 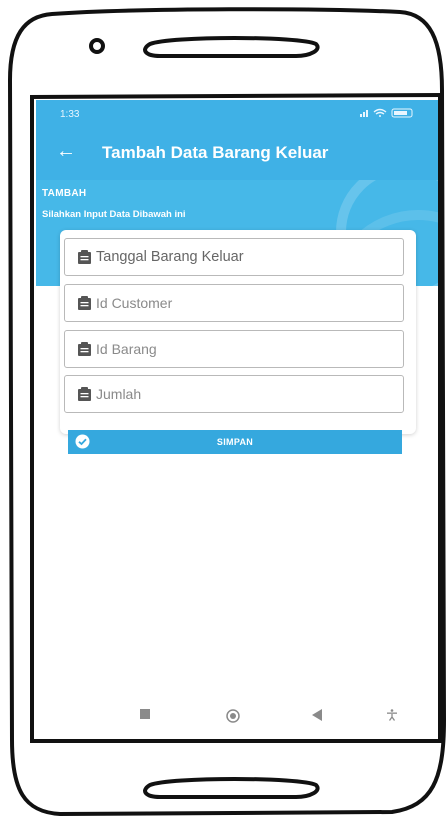 I want to click on id-barang-field: Id Barang, so click(x=234, y=349).